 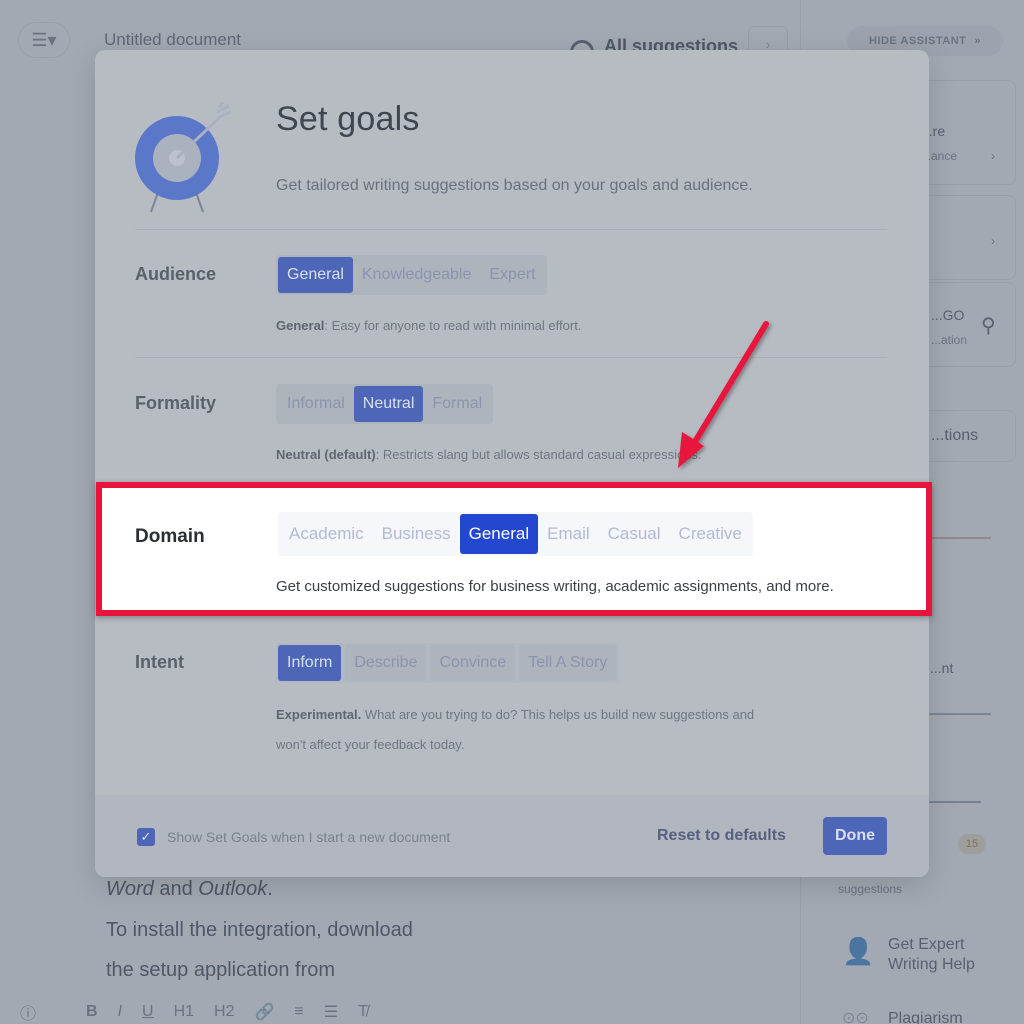 What do you see at coordinates (386, 663) in the screenshot?
I see `intent-option-describe: Describe` at bounding box center [386, 663].